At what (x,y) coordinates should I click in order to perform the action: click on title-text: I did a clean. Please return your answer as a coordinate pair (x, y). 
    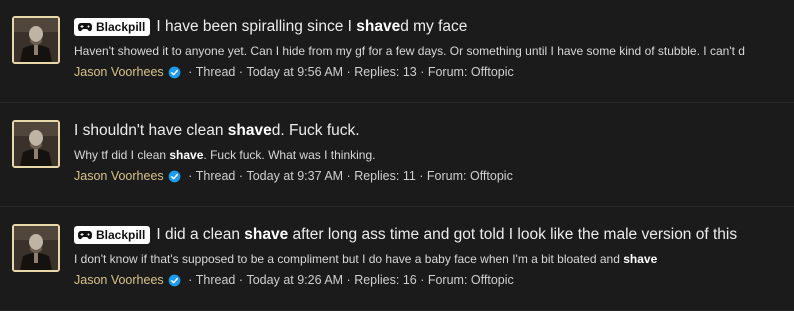
    Looking at the image, I should click on (200, 234).